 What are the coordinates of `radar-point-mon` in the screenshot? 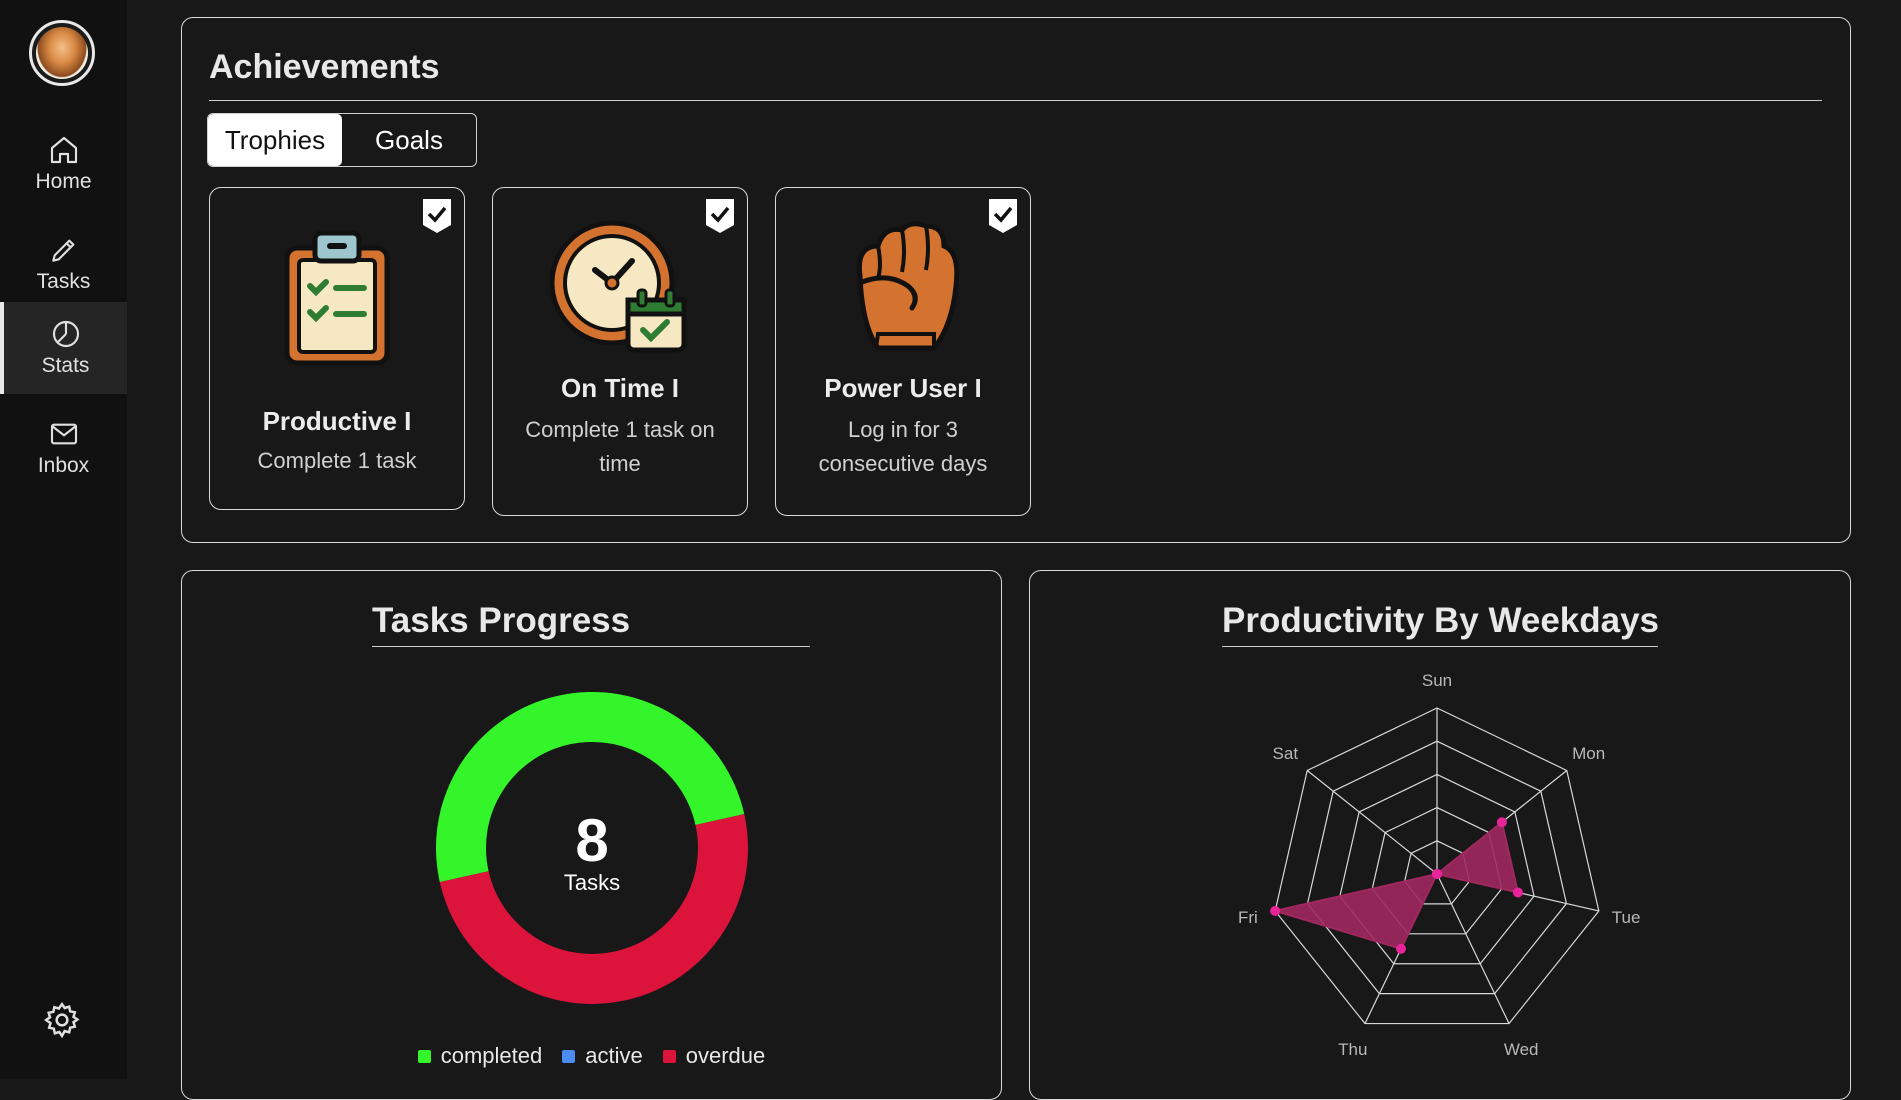 It's located at (1501, 822).